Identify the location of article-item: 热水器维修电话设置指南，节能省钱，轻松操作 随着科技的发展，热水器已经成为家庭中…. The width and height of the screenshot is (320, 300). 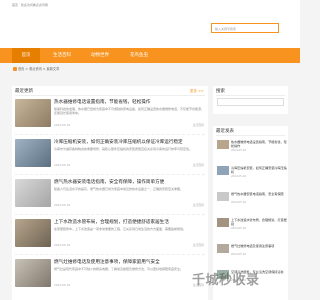
(110, 119).